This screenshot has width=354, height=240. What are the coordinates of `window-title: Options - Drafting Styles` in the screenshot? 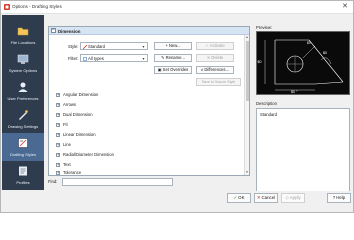 It's located at (37, 6).